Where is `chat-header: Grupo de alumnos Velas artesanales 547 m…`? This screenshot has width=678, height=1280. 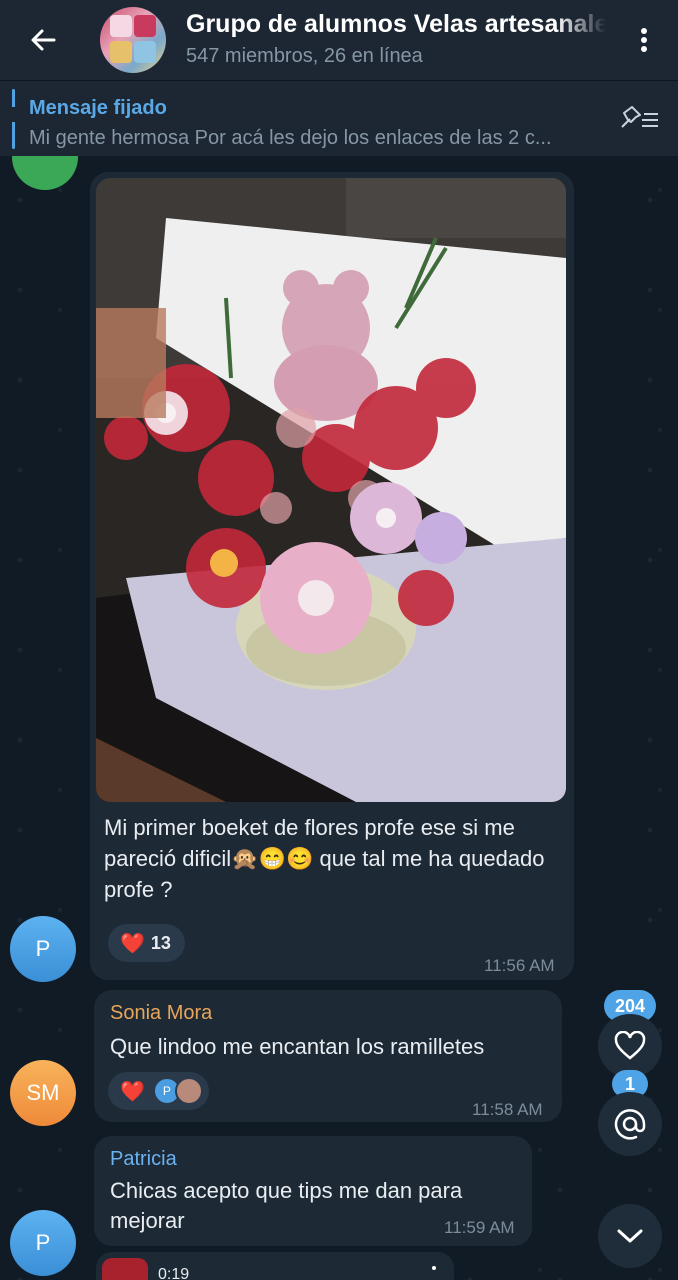
chat-header: Grupo de alumnos Velas artesanales 547 m… is located at coordinates (339, 40).